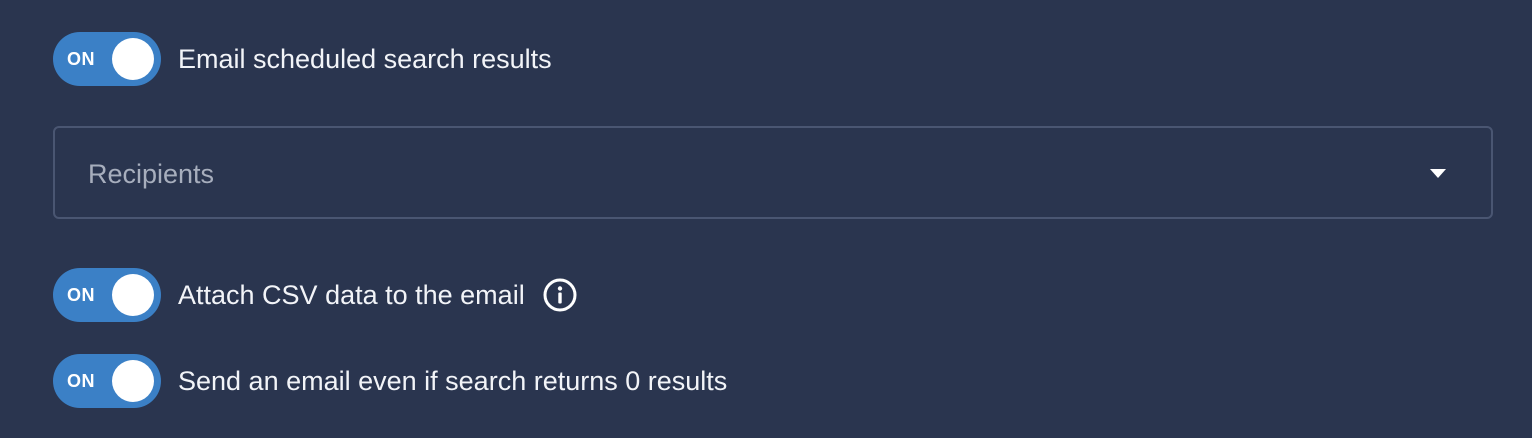  I want to click on send-empty-toggle: ON, so click(107, 381).